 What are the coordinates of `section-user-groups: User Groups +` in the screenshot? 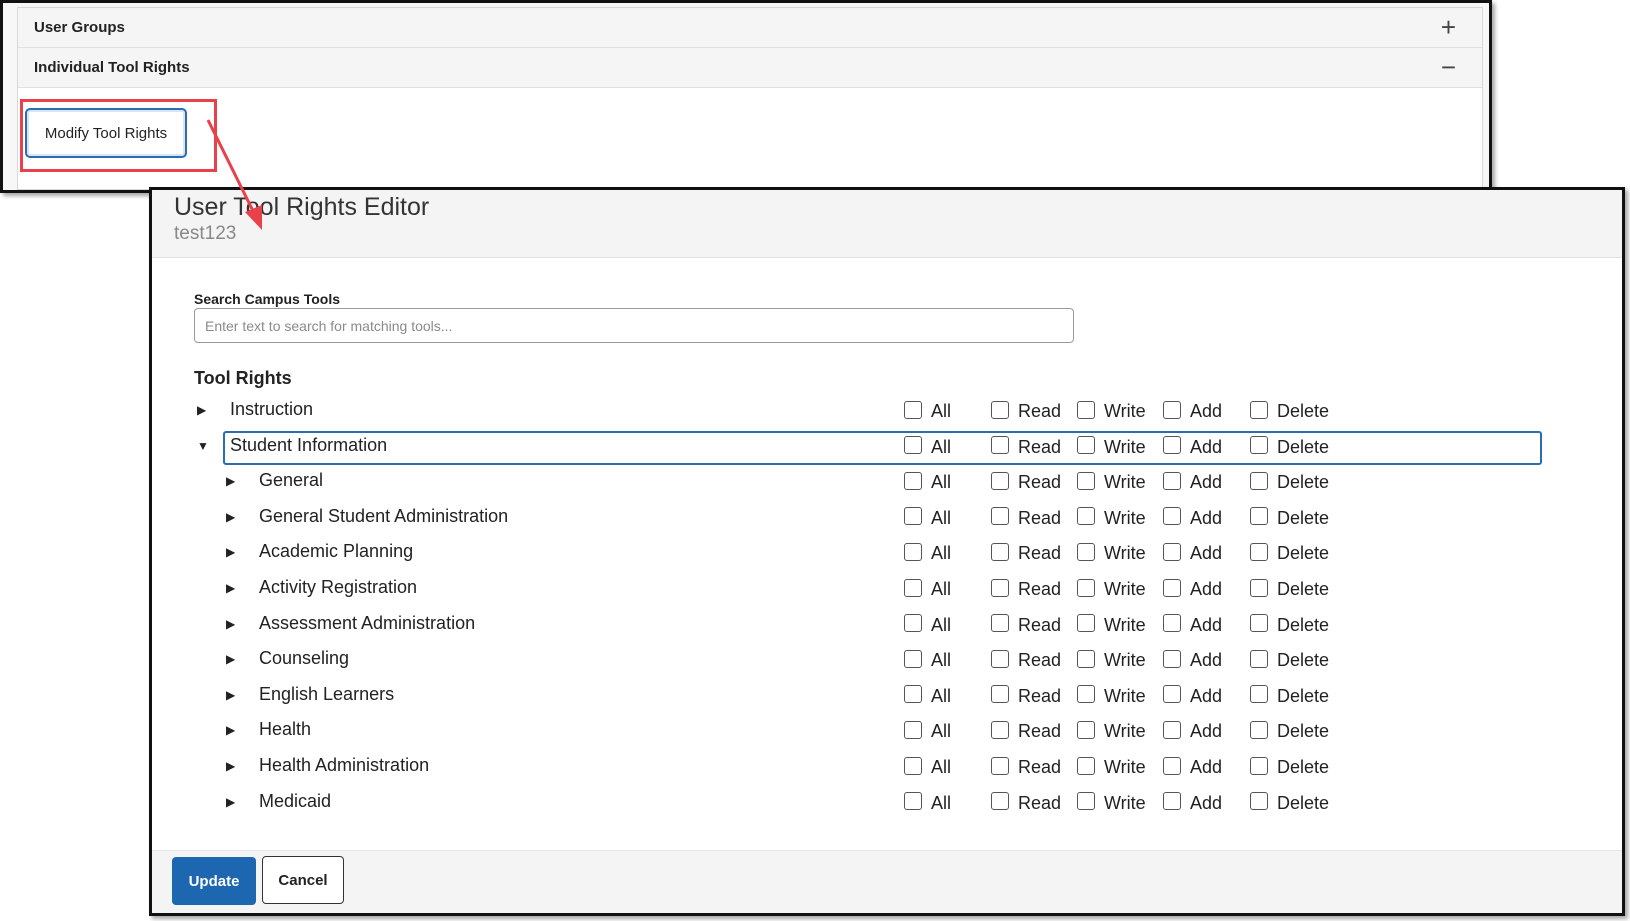 It's located at (750, 28).